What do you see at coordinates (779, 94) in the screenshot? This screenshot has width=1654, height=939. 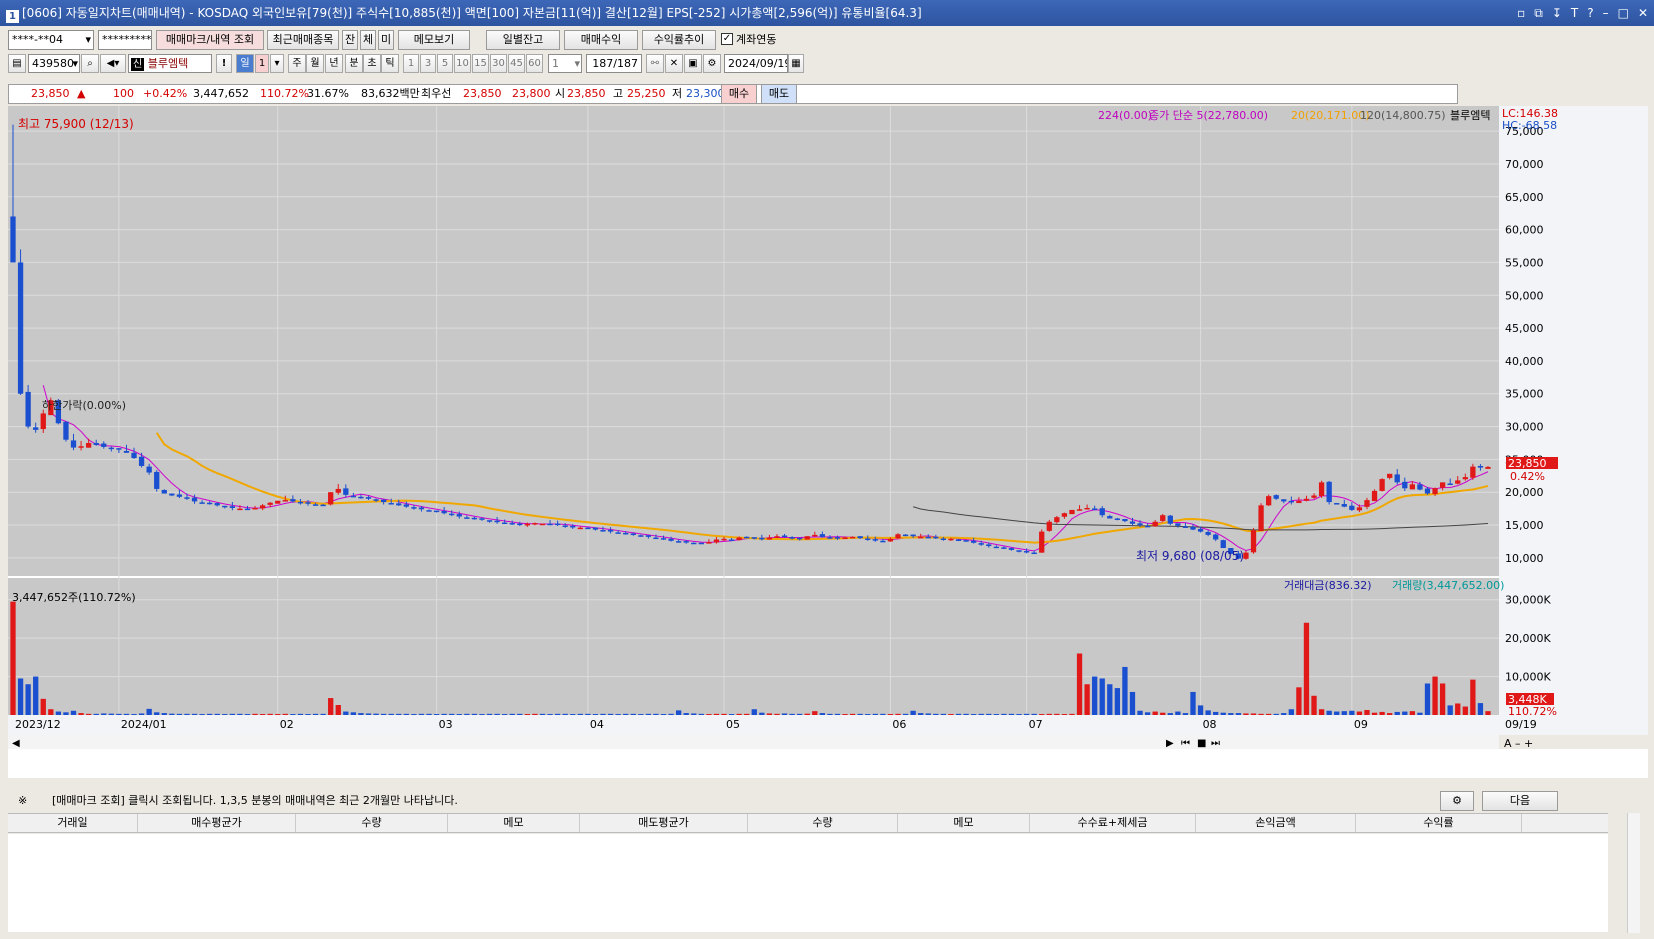 I see `sell-button: 매도` at bounding box center [779, 94].